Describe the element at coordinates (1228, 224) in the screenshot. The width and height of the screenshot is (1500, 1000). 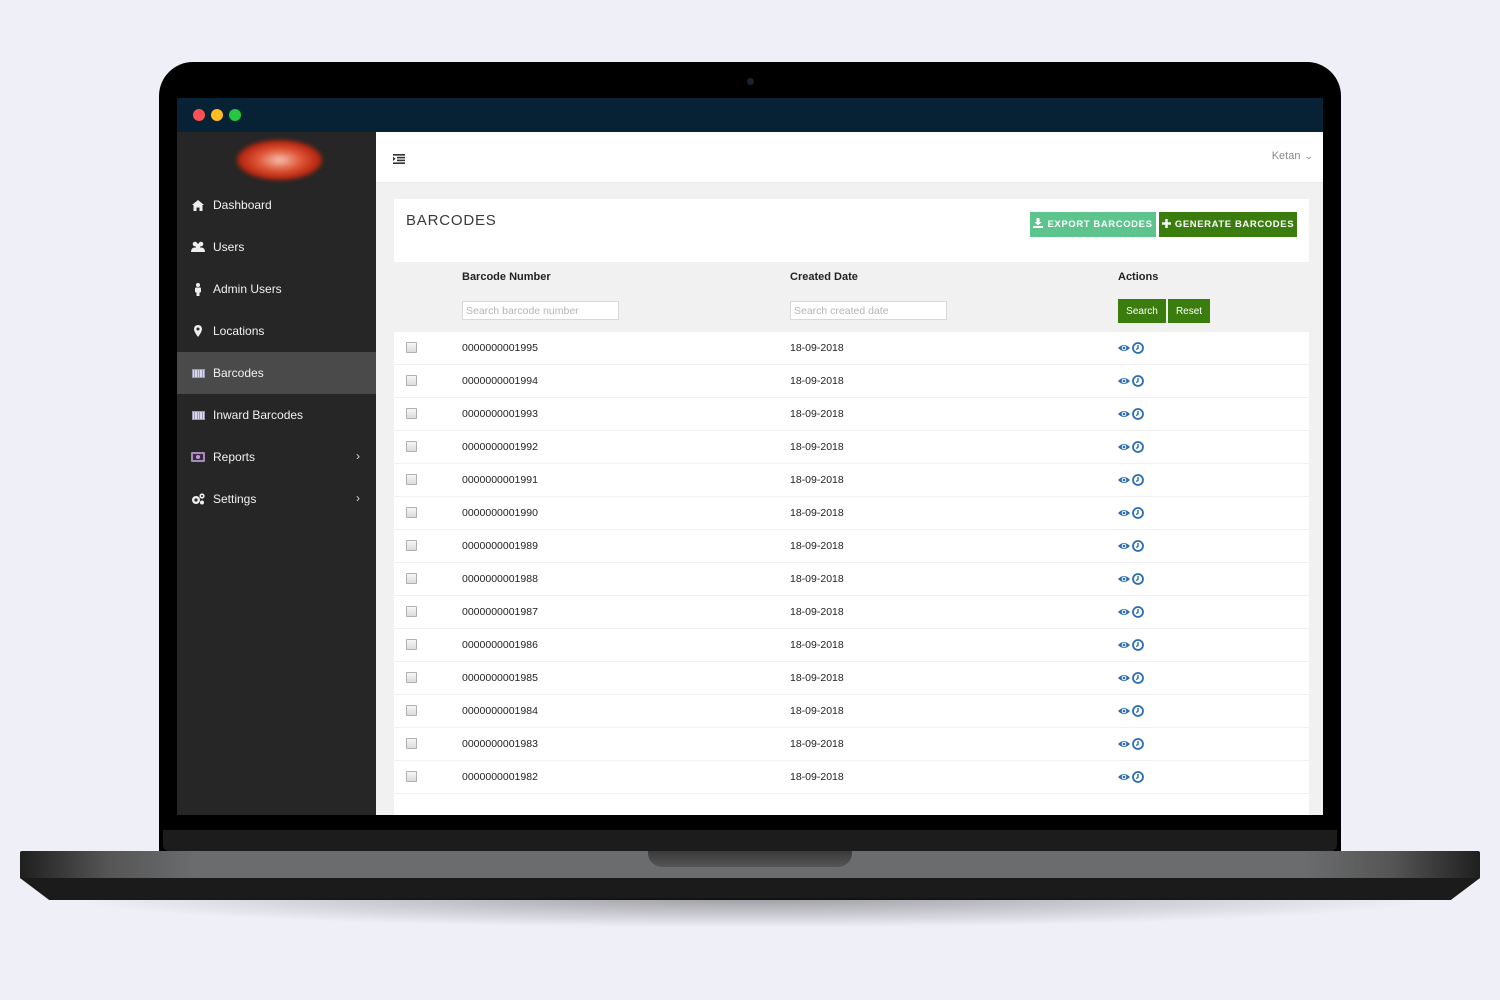
I see `generate-barcodes-button: GENERATE BARCODES` at that location.